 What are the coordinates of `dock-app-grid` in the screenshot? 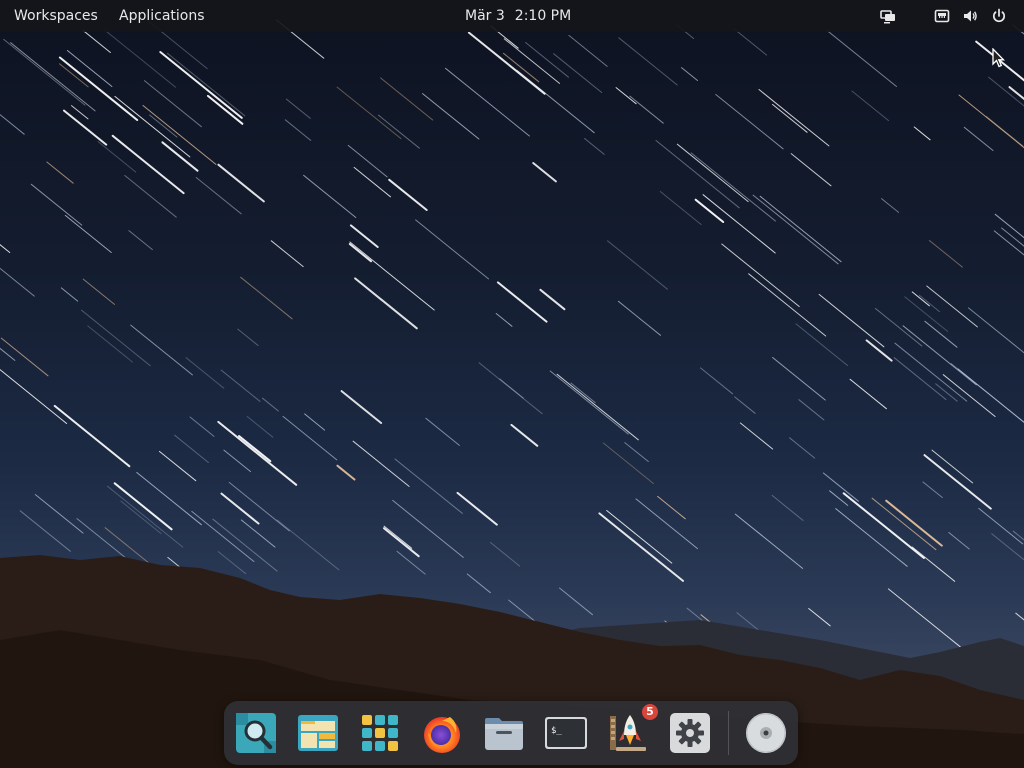 It's located at (380, 733).